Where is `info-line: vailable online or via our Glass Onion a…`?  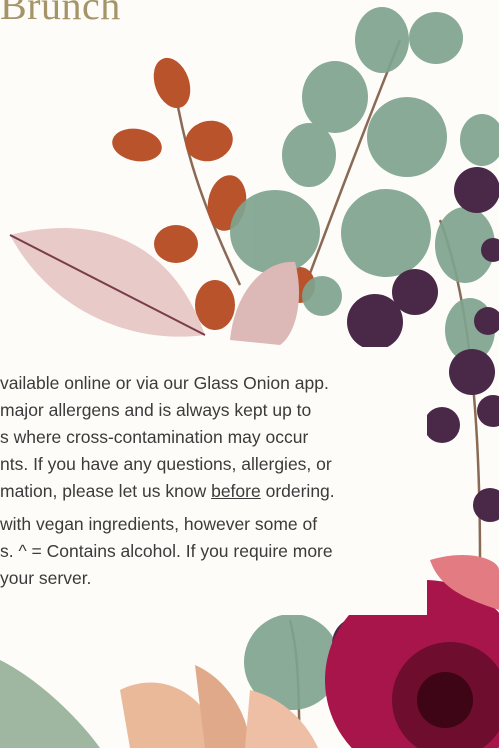
info-line: vailable online or via our Glass Onion a… is located at coordinates (164, 383).